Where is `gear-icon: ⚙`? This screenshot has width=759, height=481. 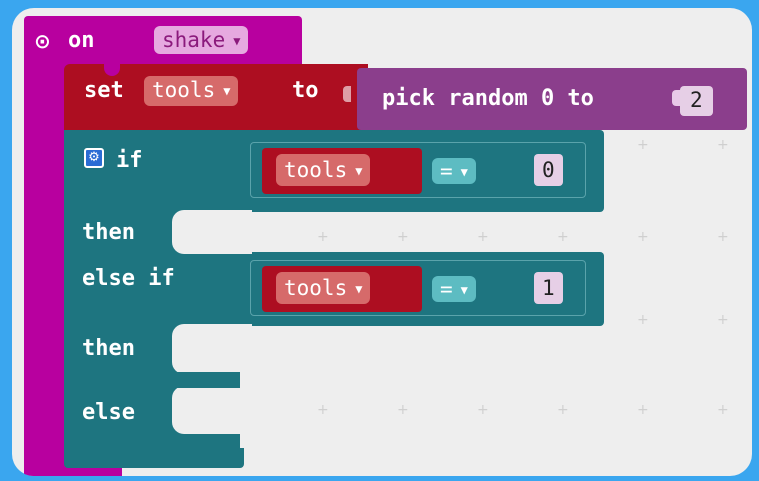 gear-icon: ⚙ is located at coordinates (94, 158).